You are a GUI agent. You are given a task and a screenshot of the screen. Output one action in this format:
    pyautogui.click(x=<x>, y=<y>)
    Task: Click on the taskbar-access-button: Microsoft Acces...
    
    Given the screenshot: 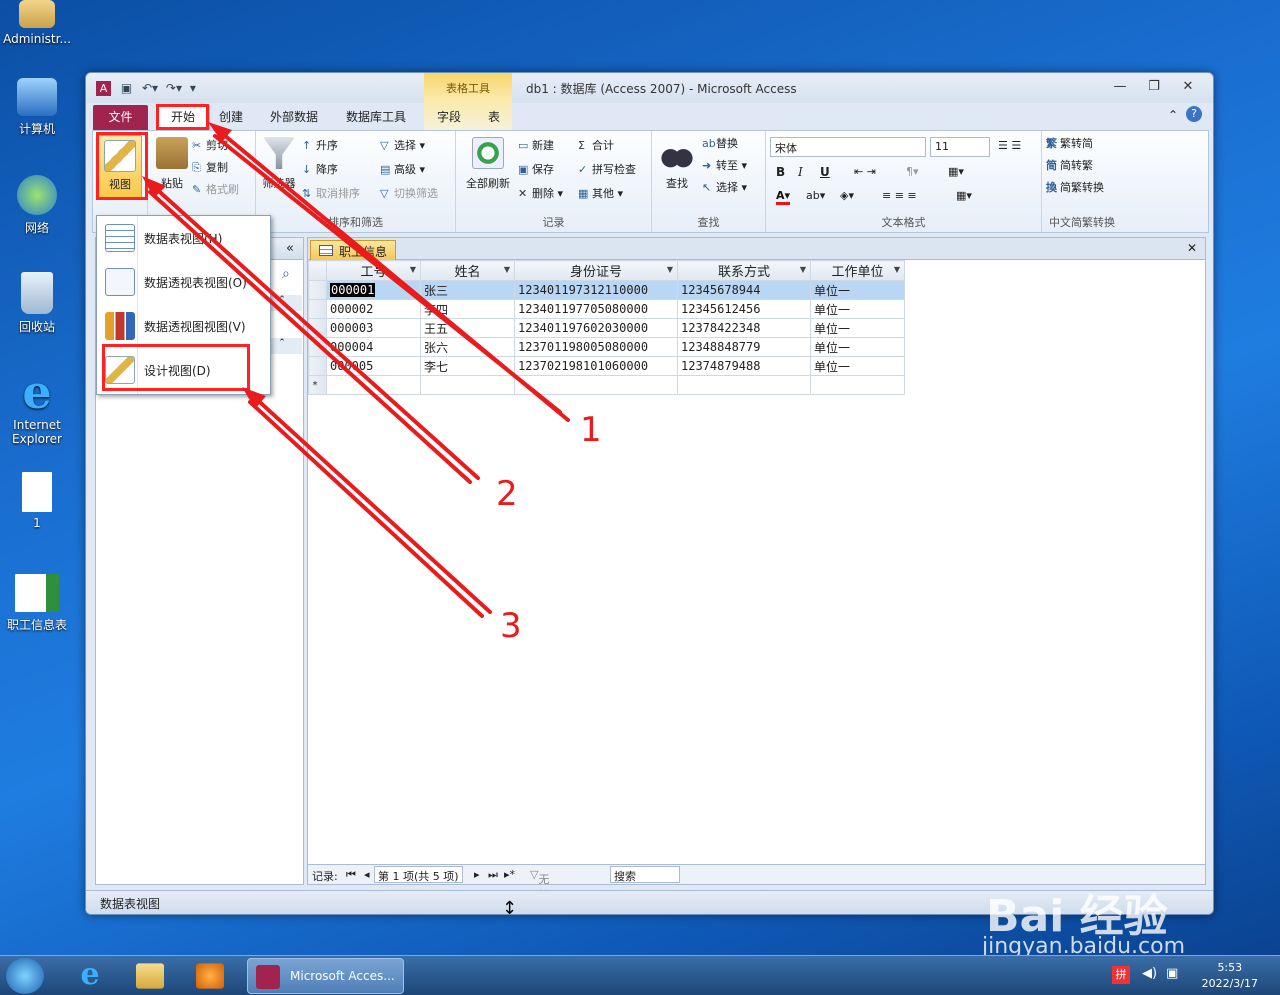 What is the action you would take?
    pyautogui.click(x=325, y=976)
    